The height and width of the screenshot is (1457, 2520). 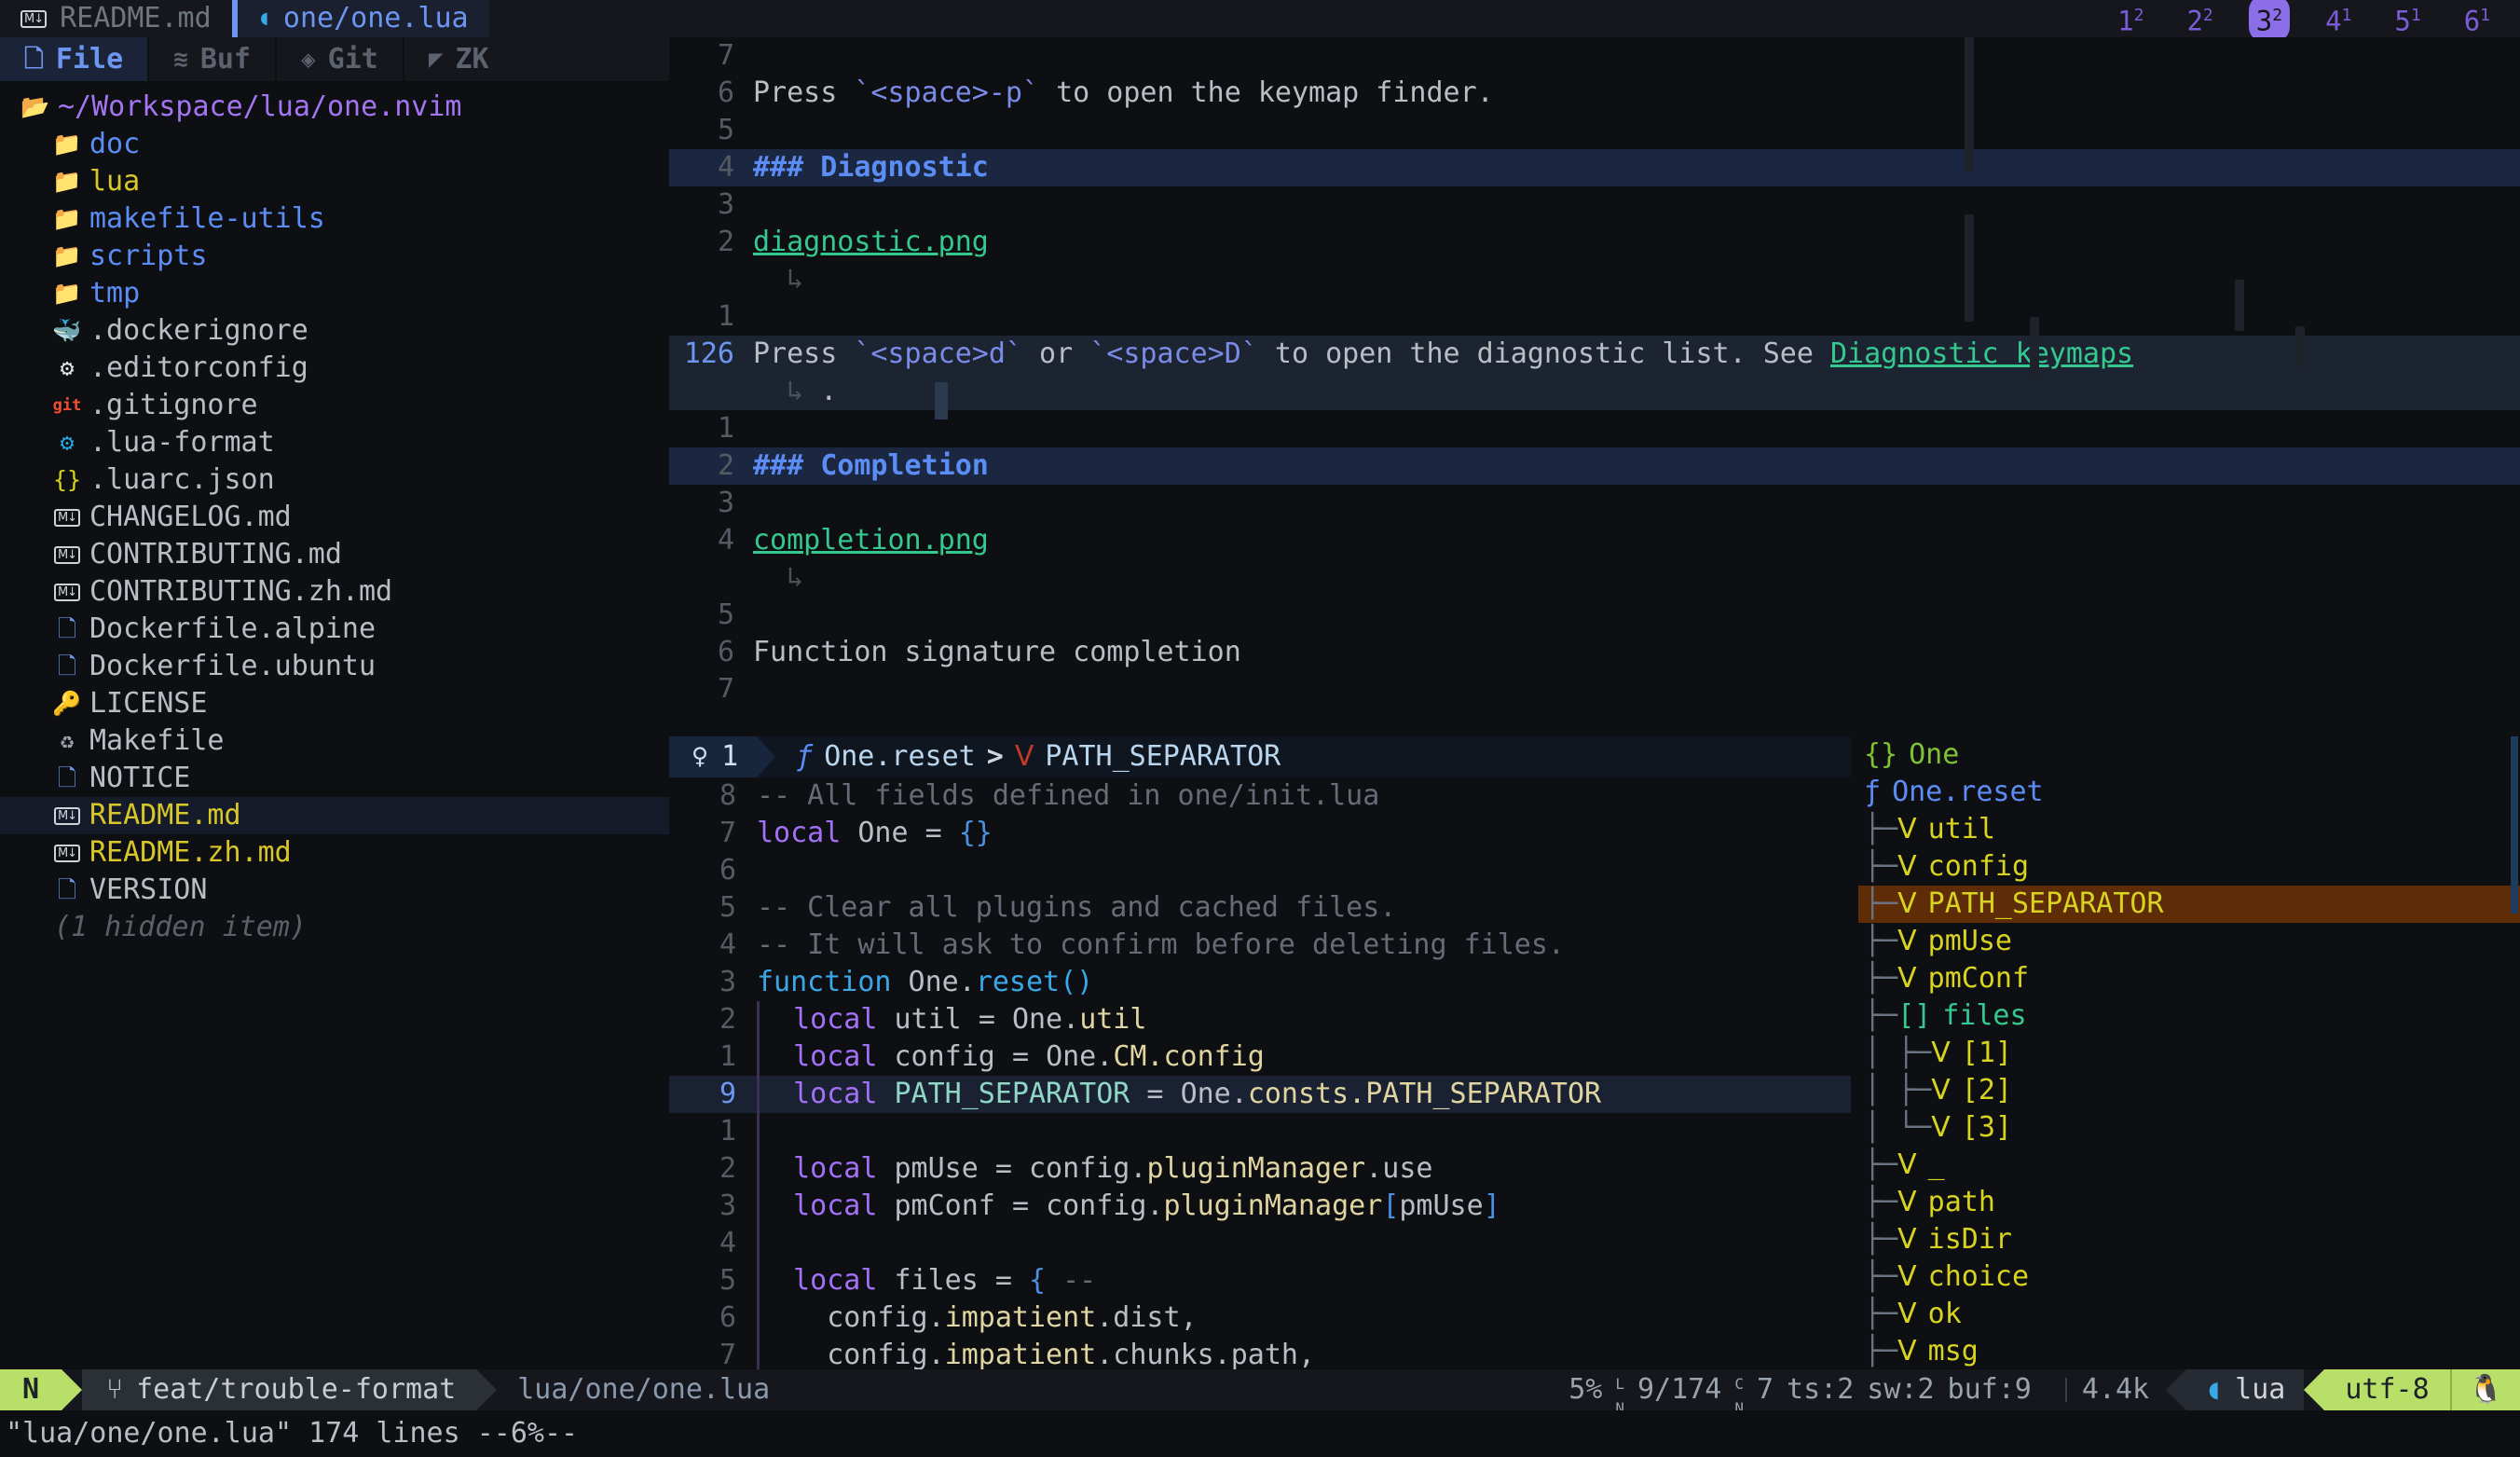 What do you see at coordinates (2514, 825) in the screenshot?
I see `outline-scrollbar` at bounding box center [2514, 825].